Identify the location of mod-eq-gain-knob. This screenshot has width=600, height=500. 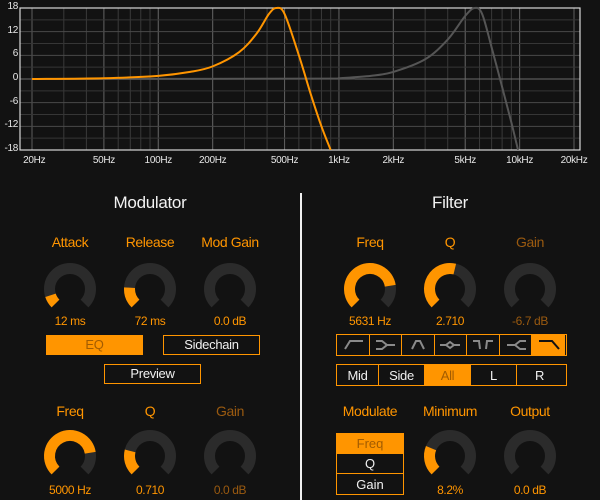
(230, 456).